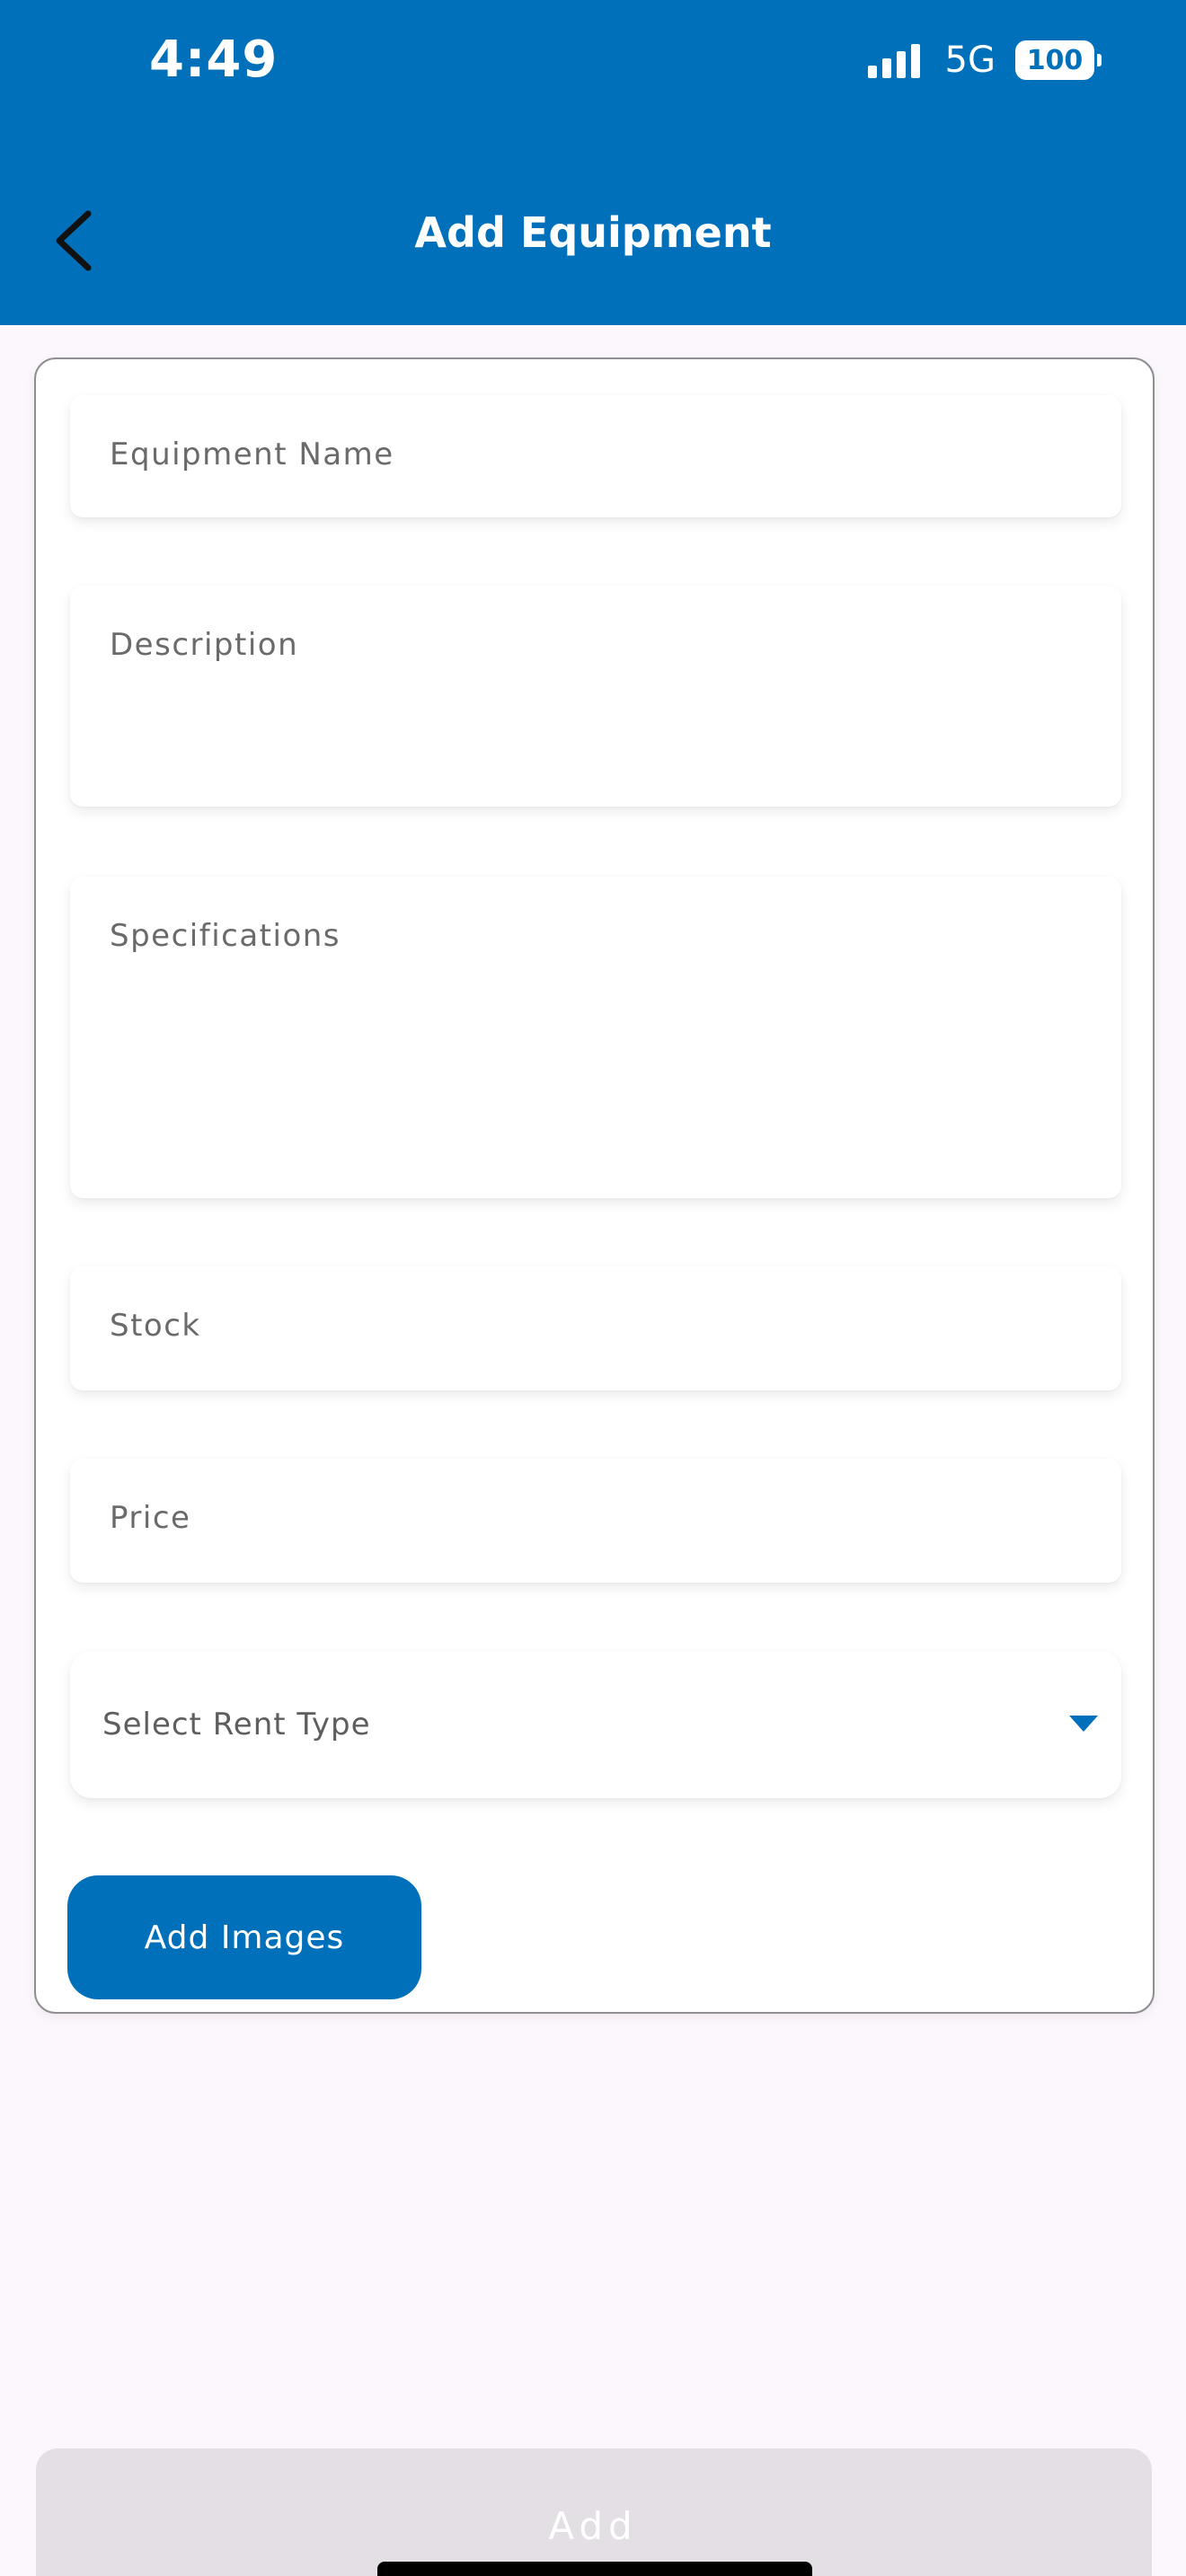 The width and height of the screenshot is (1186, 2576). What do you see at coordinates (593, 162) in the screenshot?
I see `app-header: 4:49 5G 100 Add Equipment` at bounding box center [593, 162].